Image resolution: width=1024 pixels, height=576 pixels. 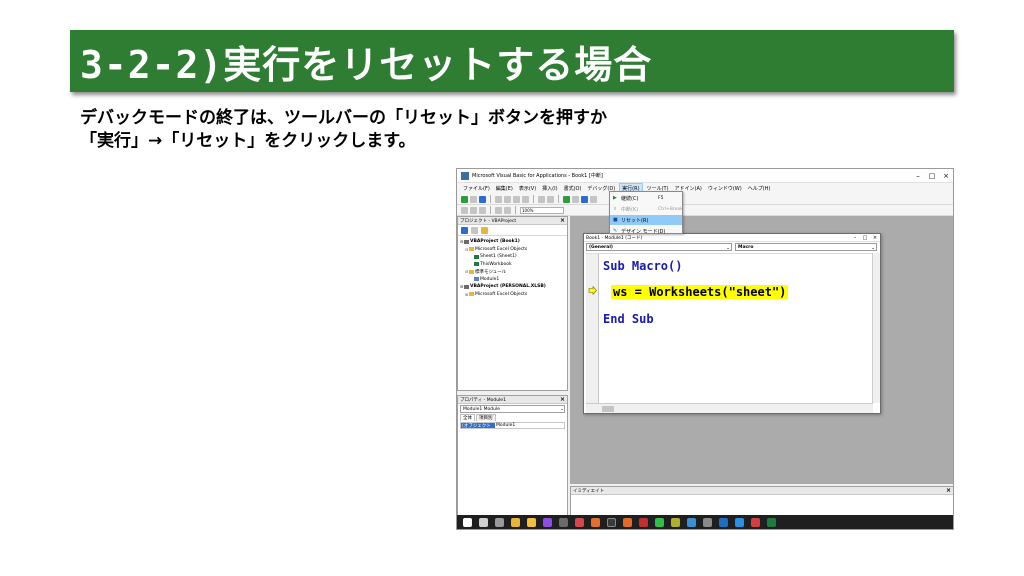 I want to click on properties-pane-header: プロパティ - Module1 ×, so click(x=512, y=400).